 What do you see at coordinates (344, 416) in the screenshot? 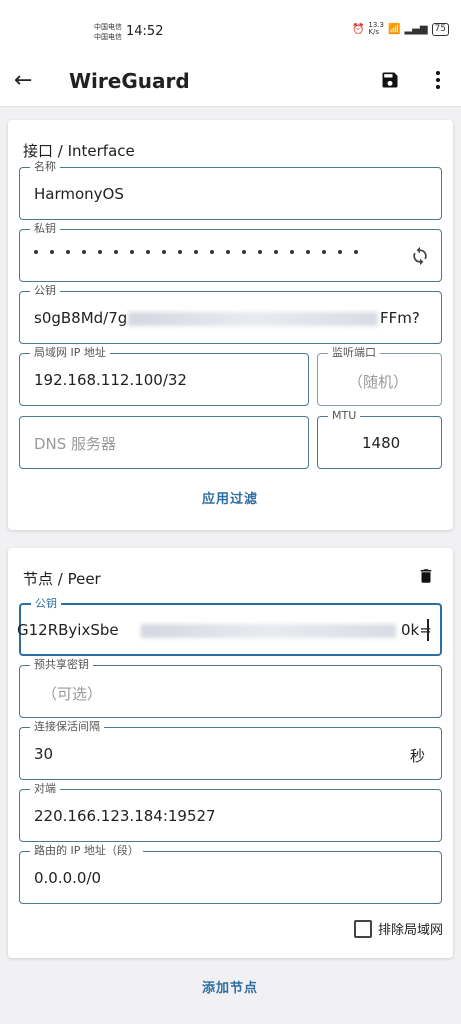
I see `mtu-label: MTU` at bounding box center [344, 416].